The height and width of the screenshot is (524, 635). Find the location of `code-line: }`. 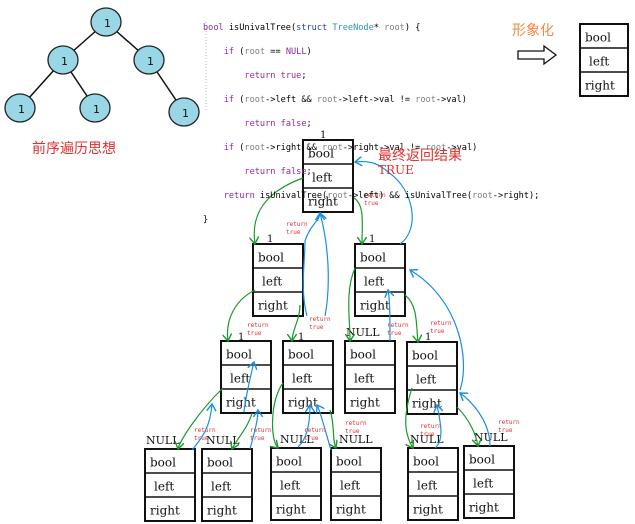

code-line: } is located at coordinates (206, 220).